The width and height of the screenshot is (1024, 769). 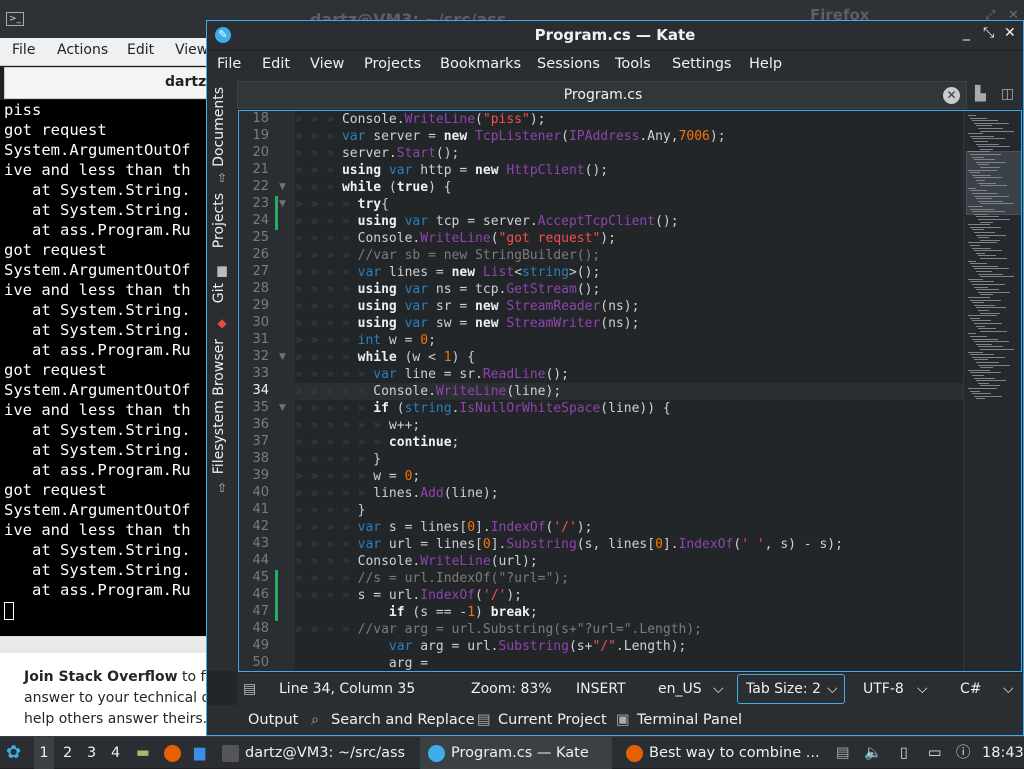 I want to click on sidebar-tab-filesystem-browser: Filesystem Browser, so click(x=219, y=406).